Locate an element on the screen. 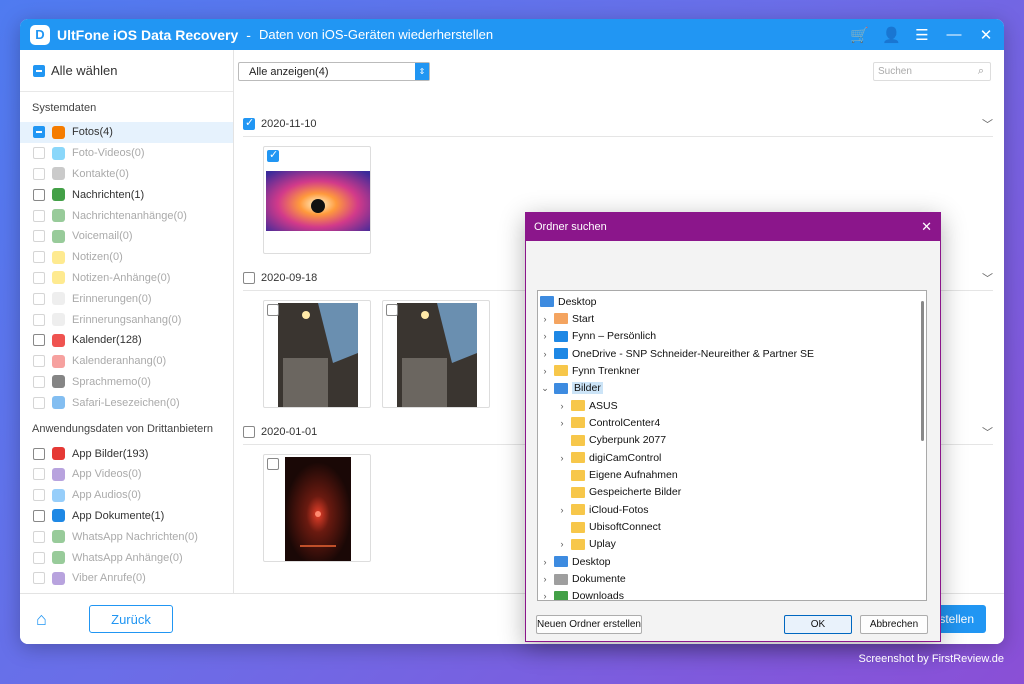  sidebar-item-label: App Audios(0) is located at coordinates (107, 495).